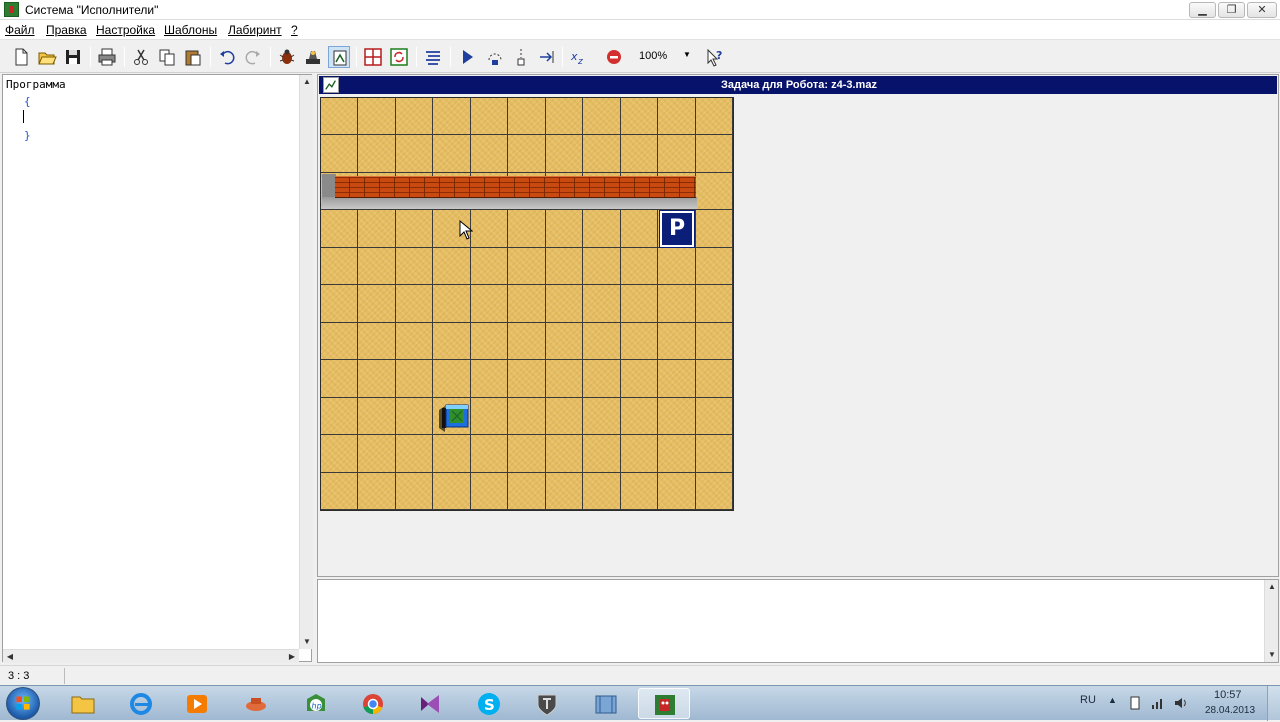 The height and width of the screenshot is (722, 1280). I want to click on step-over-icon, so click(495, 57).